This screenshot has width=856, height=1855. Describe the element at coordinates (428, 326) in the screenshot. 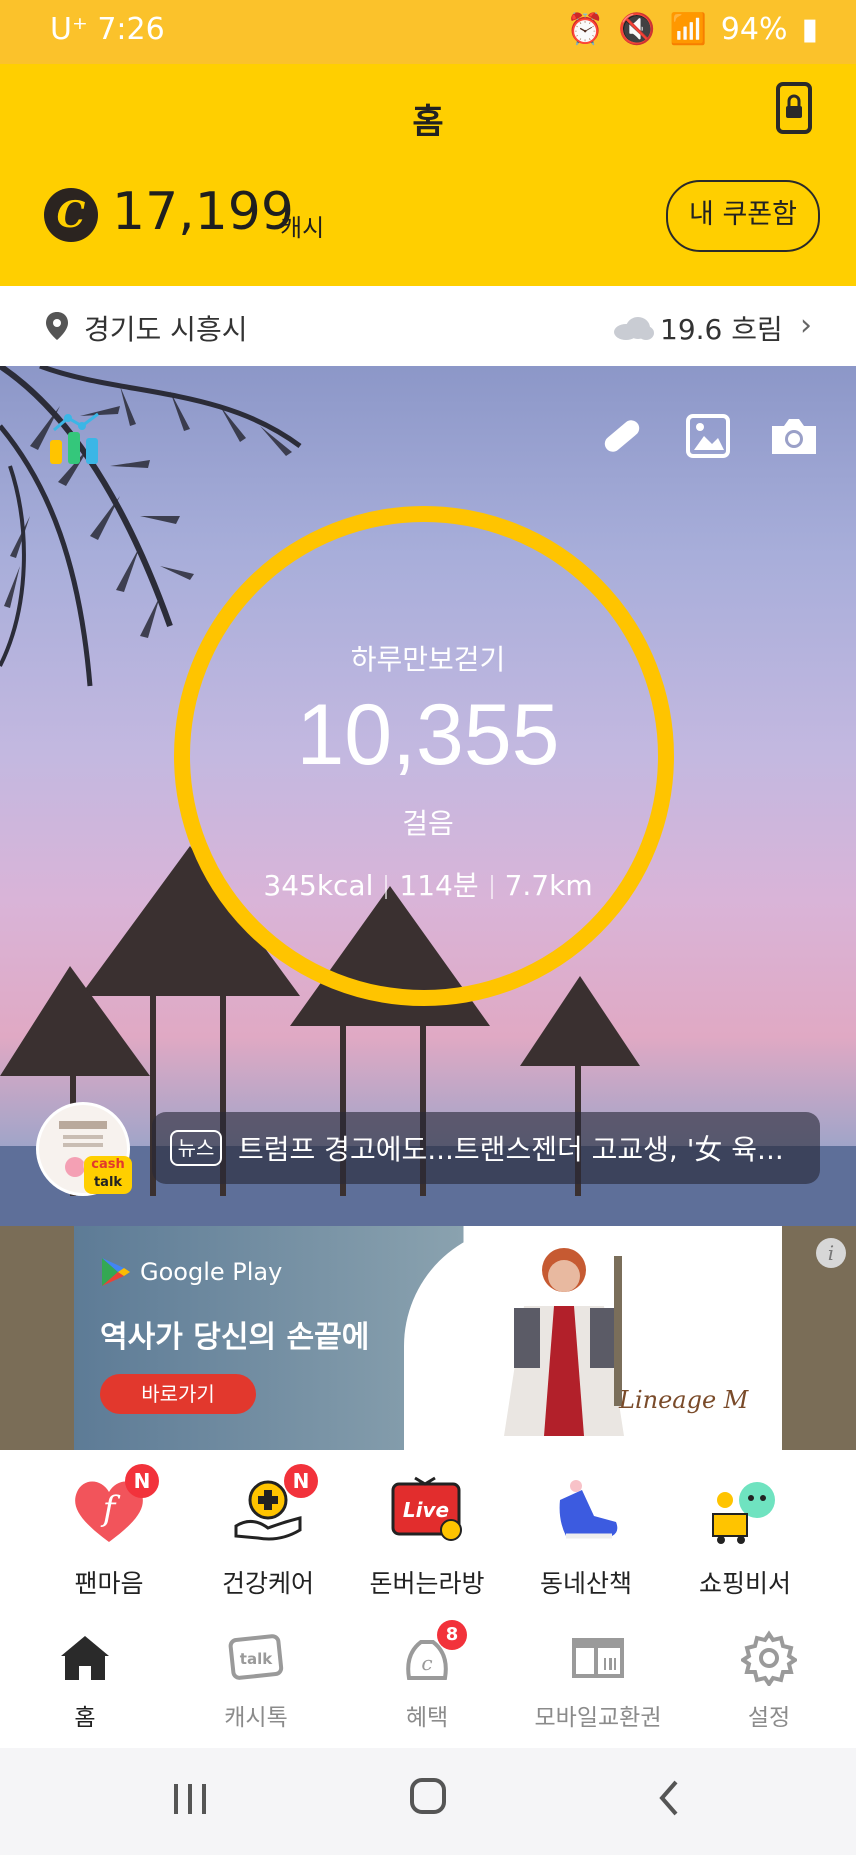

I see `location-weather-bar: 경기도 시흥시 19.6 흐림 ›` at that location.